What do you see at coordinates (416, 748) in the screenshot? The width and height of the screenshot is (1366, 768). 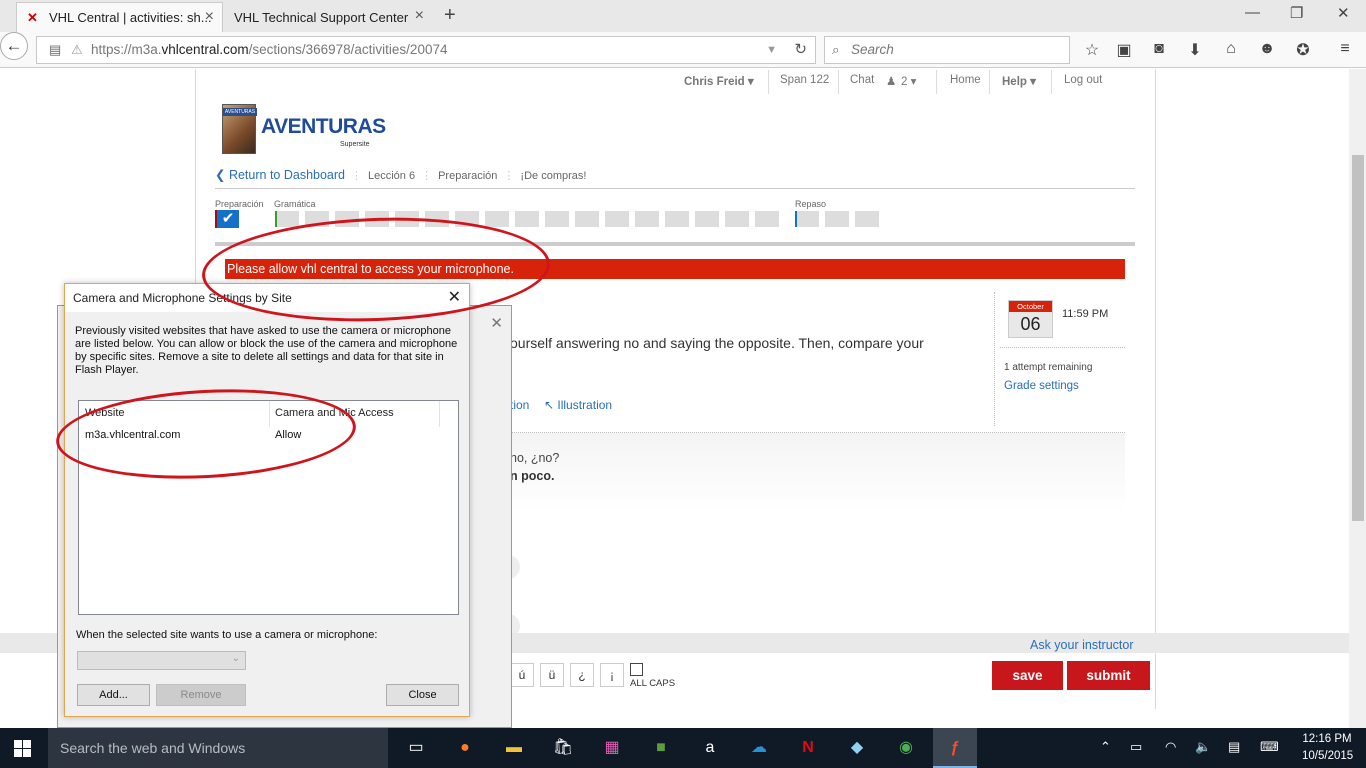 I see `task-view-icon: ▭` at bounding box center [416, 748].